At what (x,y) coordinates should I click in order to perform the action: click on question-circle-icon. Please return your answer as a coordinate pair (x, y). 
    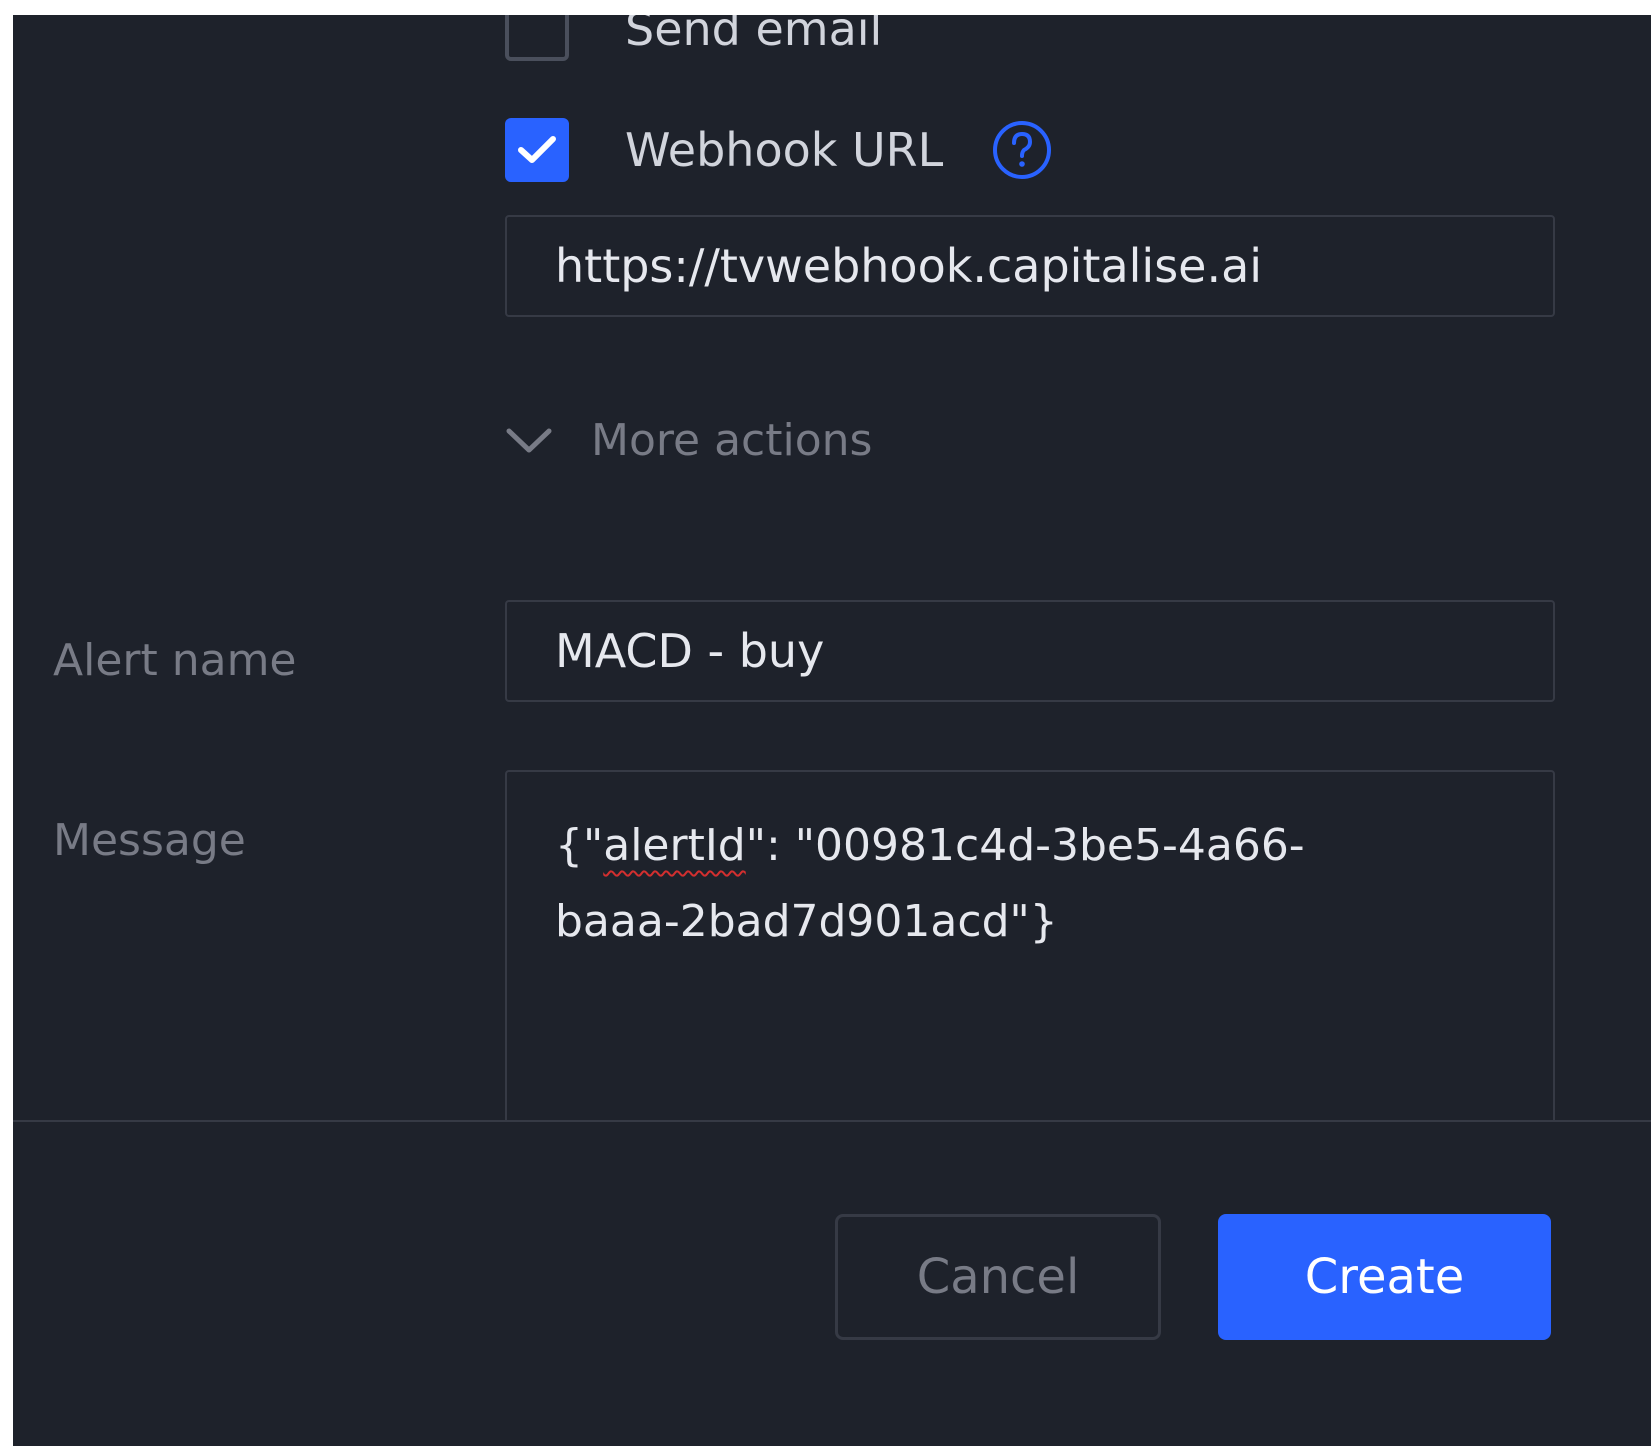
    Looking at the image, I should click on (1022, 150).